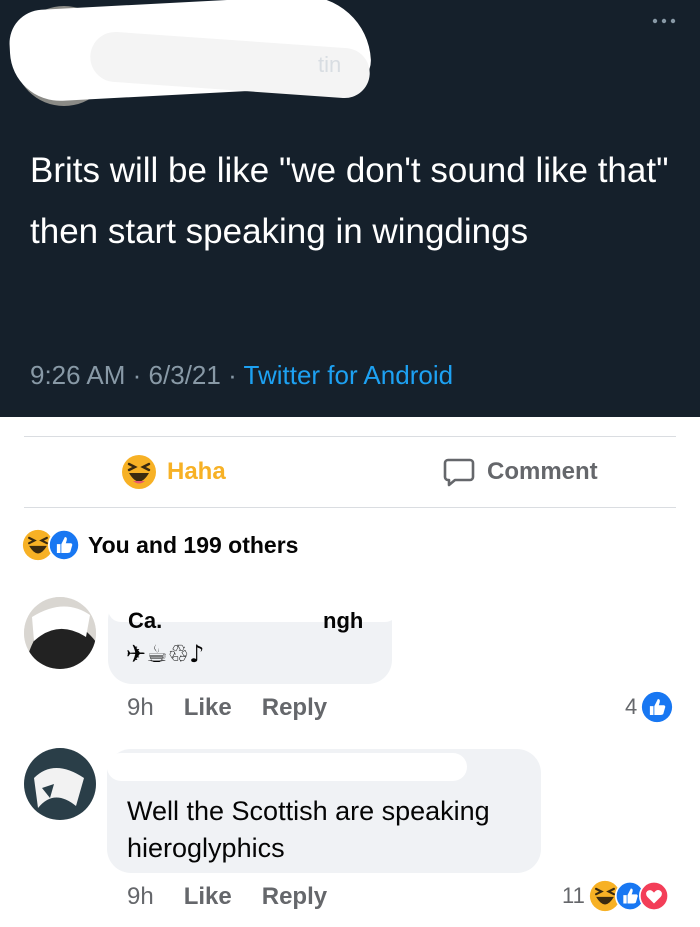 Image resolution: width=700 pixels, height=927 pixels. Describe the element at coordinates (343, 620) in the screenshot. I see `comment-text-partial: ngh` at that location.